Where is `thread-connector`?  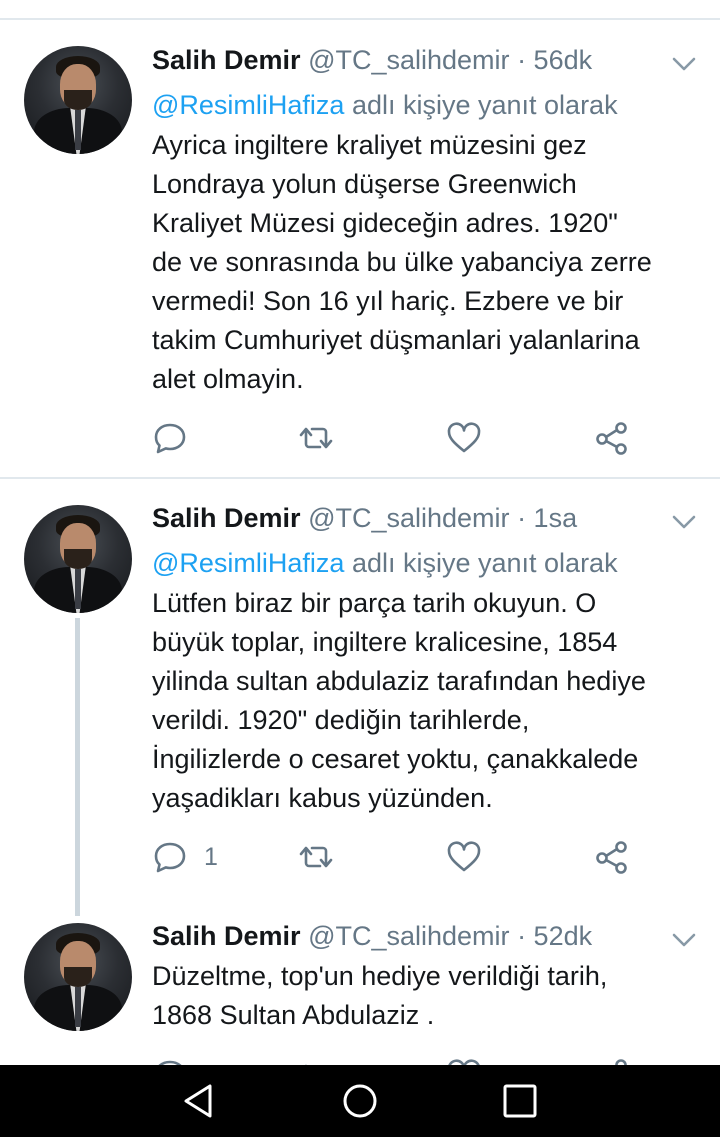 thread-connector is located at coordinates (77, 767).